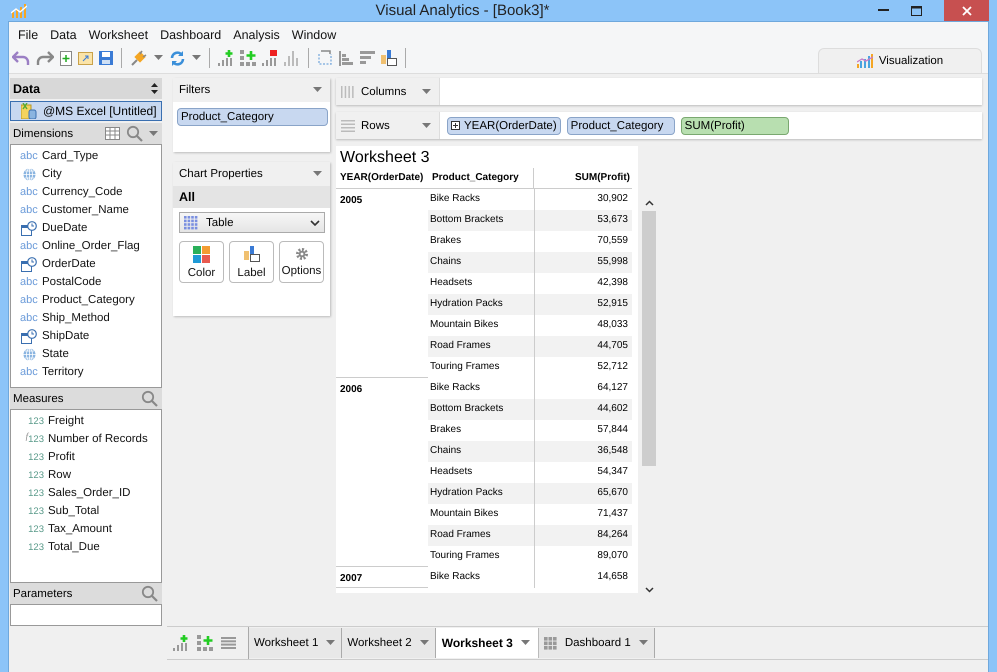 The height and width of the screenshot is (672, 997). What do you see at coordinates (301, 254) in the screenshot?
I see `gear-icon` at bounding box center [301, 254].